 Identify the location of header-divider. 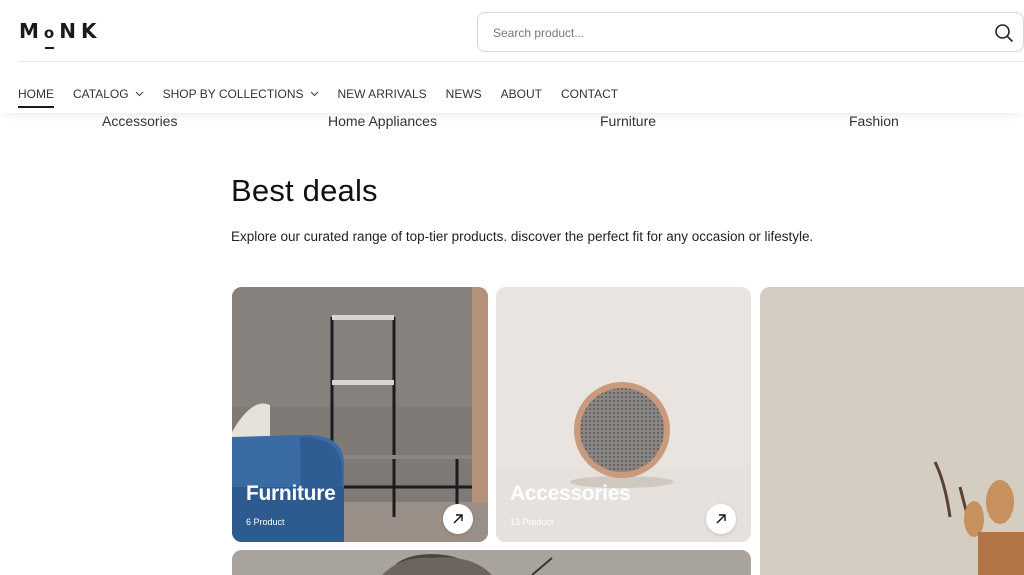
(521, 61).